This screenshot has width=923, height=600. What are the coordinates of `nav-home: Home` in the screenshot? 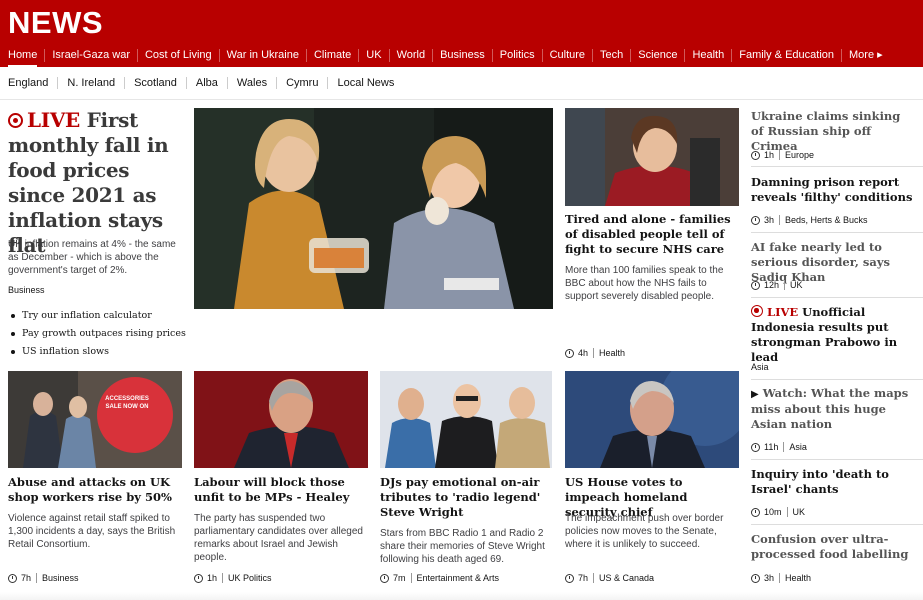 It's located at (22, 58).